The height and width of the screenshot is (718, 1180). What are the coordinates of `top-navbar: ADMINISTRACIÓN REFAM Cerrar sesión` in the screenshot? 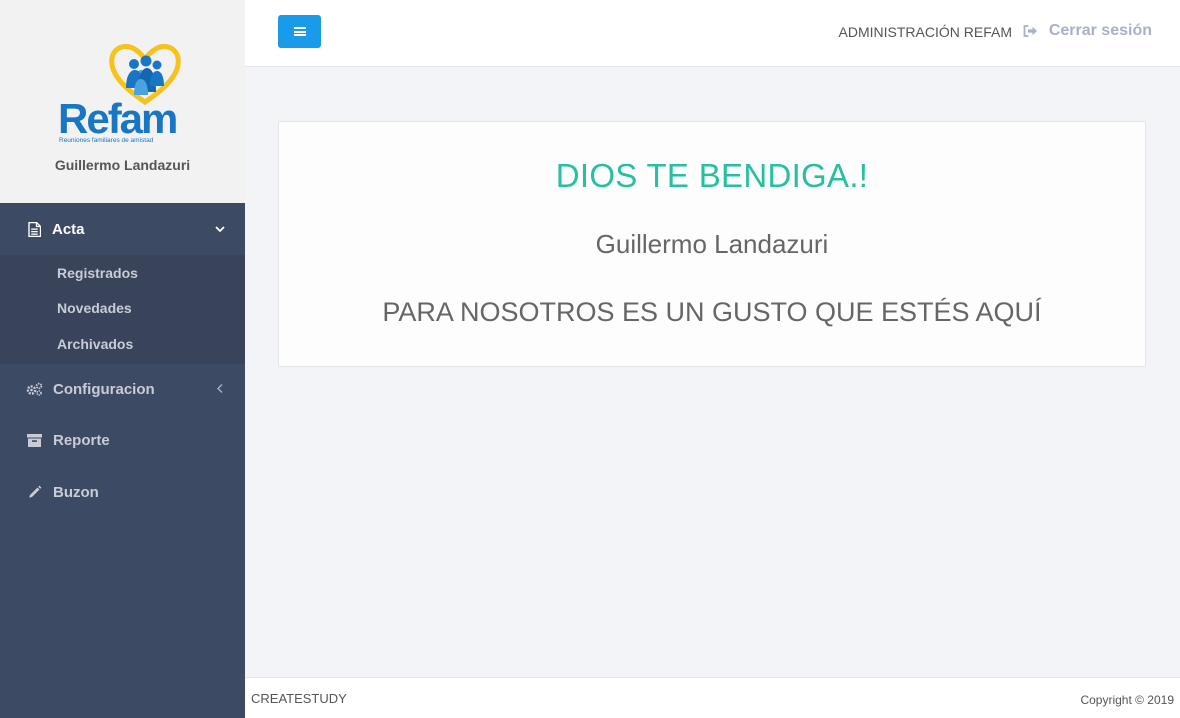 It's located at (712, 33).